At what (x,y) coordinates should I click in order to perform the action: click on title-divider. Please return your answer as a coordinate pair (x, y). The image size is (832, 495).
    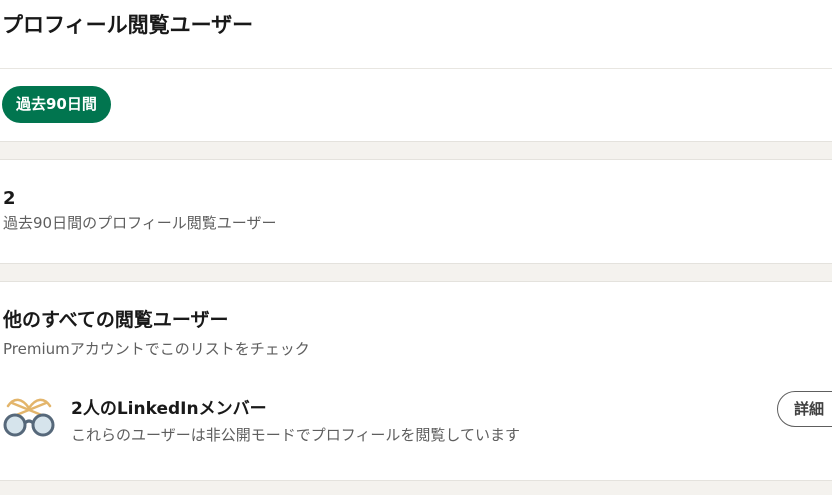
    Looking at the image, I should click on (416, 68).